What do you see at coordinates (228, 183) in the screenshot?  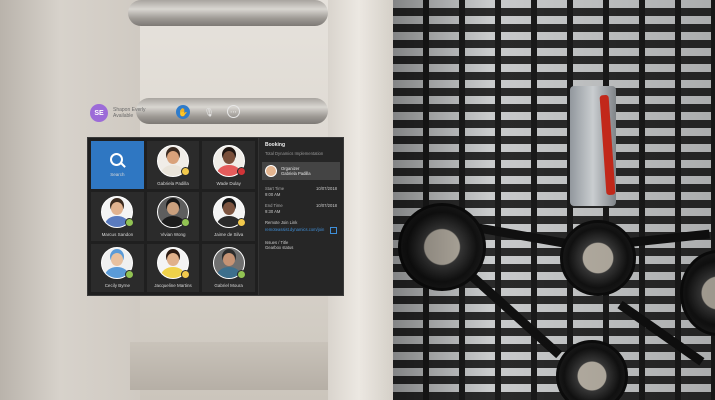 I see `contact-name: Wade Dulay` at bounding box center [228, 183].